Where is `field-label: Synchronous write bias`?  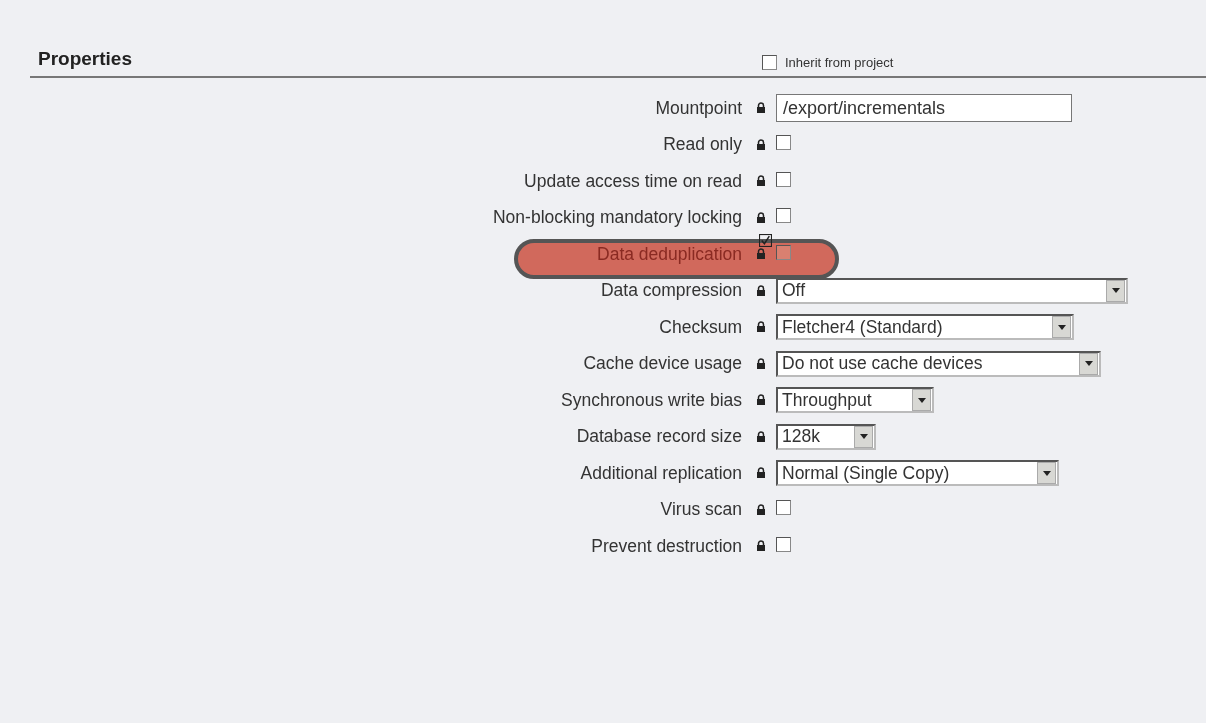
field-label: Synchronous write bias is located at coordinates (651, 400).